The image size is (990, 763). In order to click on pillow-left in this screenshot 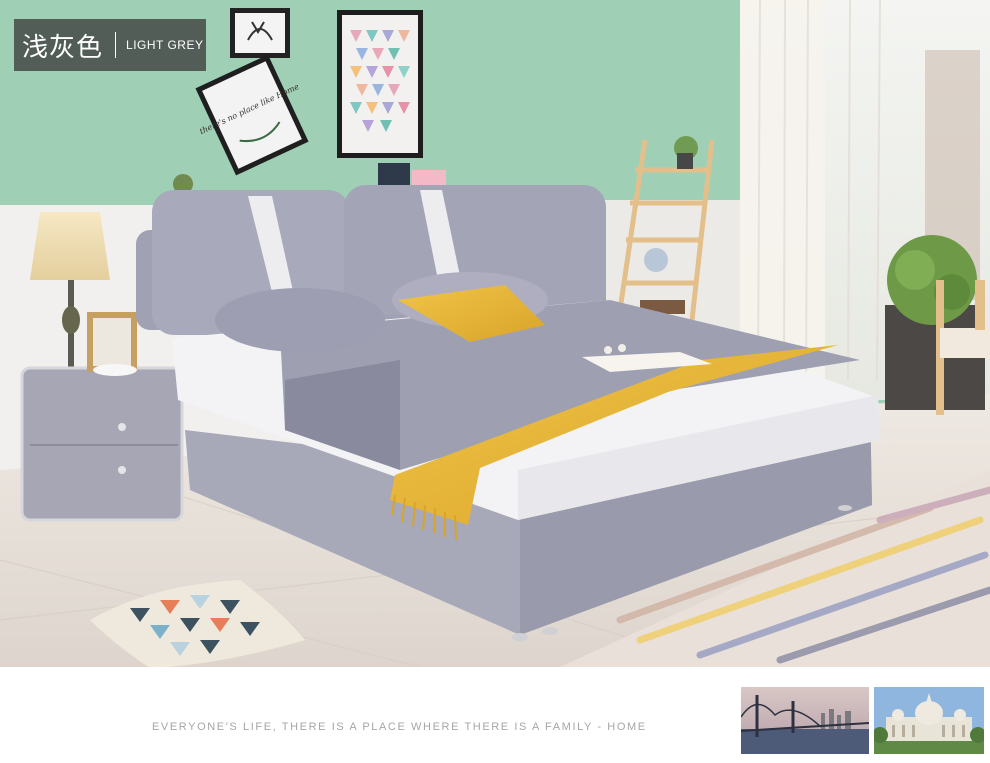, I will do `click(300, 320)`.